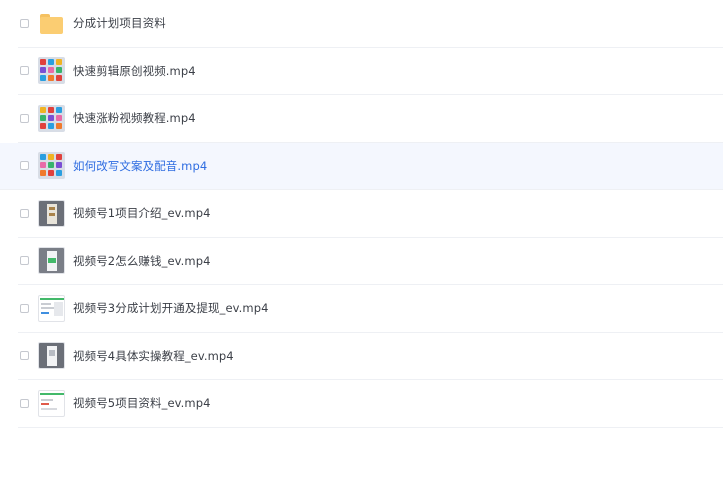  Describe the element at coordinates (370, 119) in the screenshot. I see `file-row: 快速涨粉视频教程.mp4` at that location.